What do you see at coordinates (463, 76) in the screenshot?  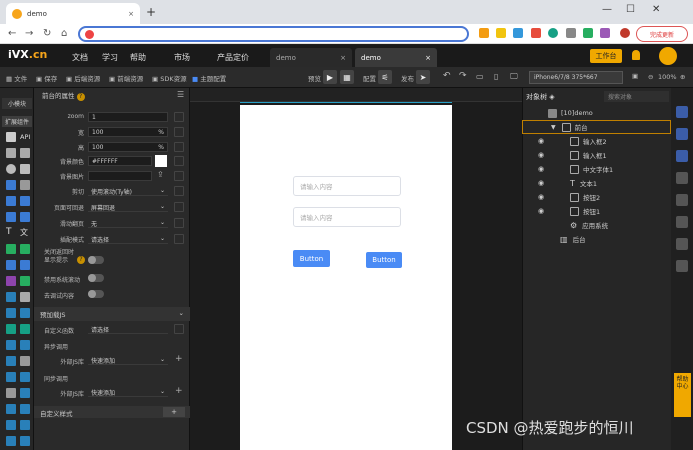 I see `redo-icon: ↷` at bounding box center [463, 76].